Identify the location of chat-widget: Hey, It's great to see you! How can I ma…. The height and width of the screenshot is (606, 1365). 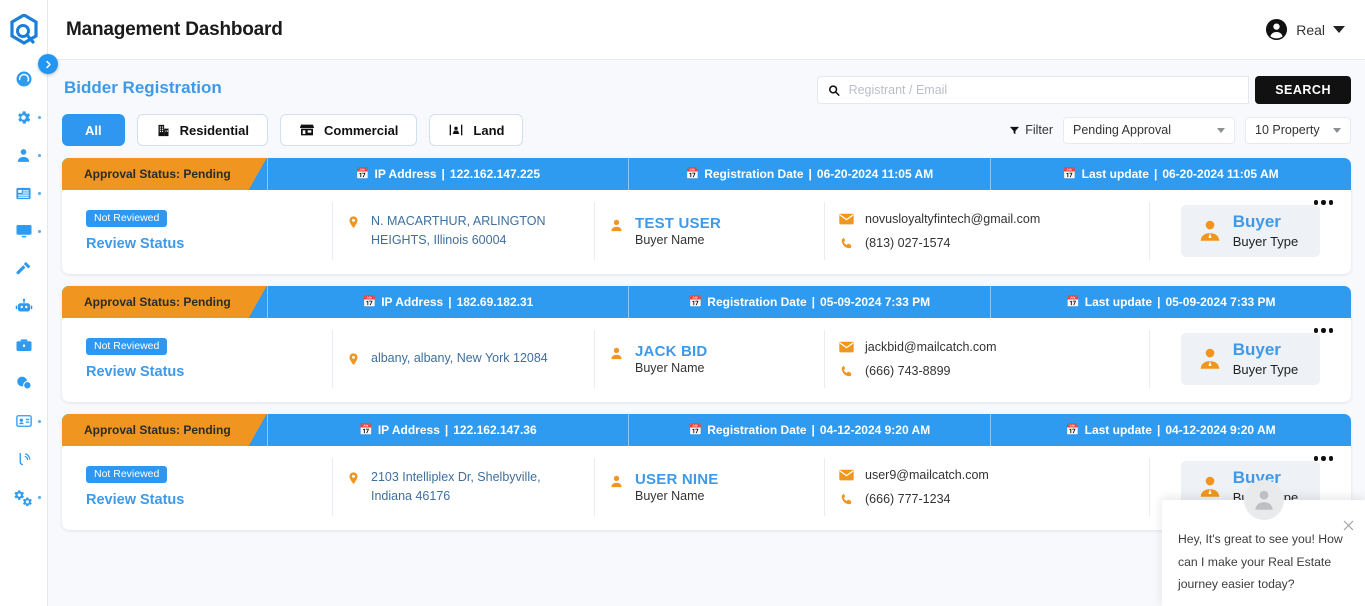
(1263, 543).